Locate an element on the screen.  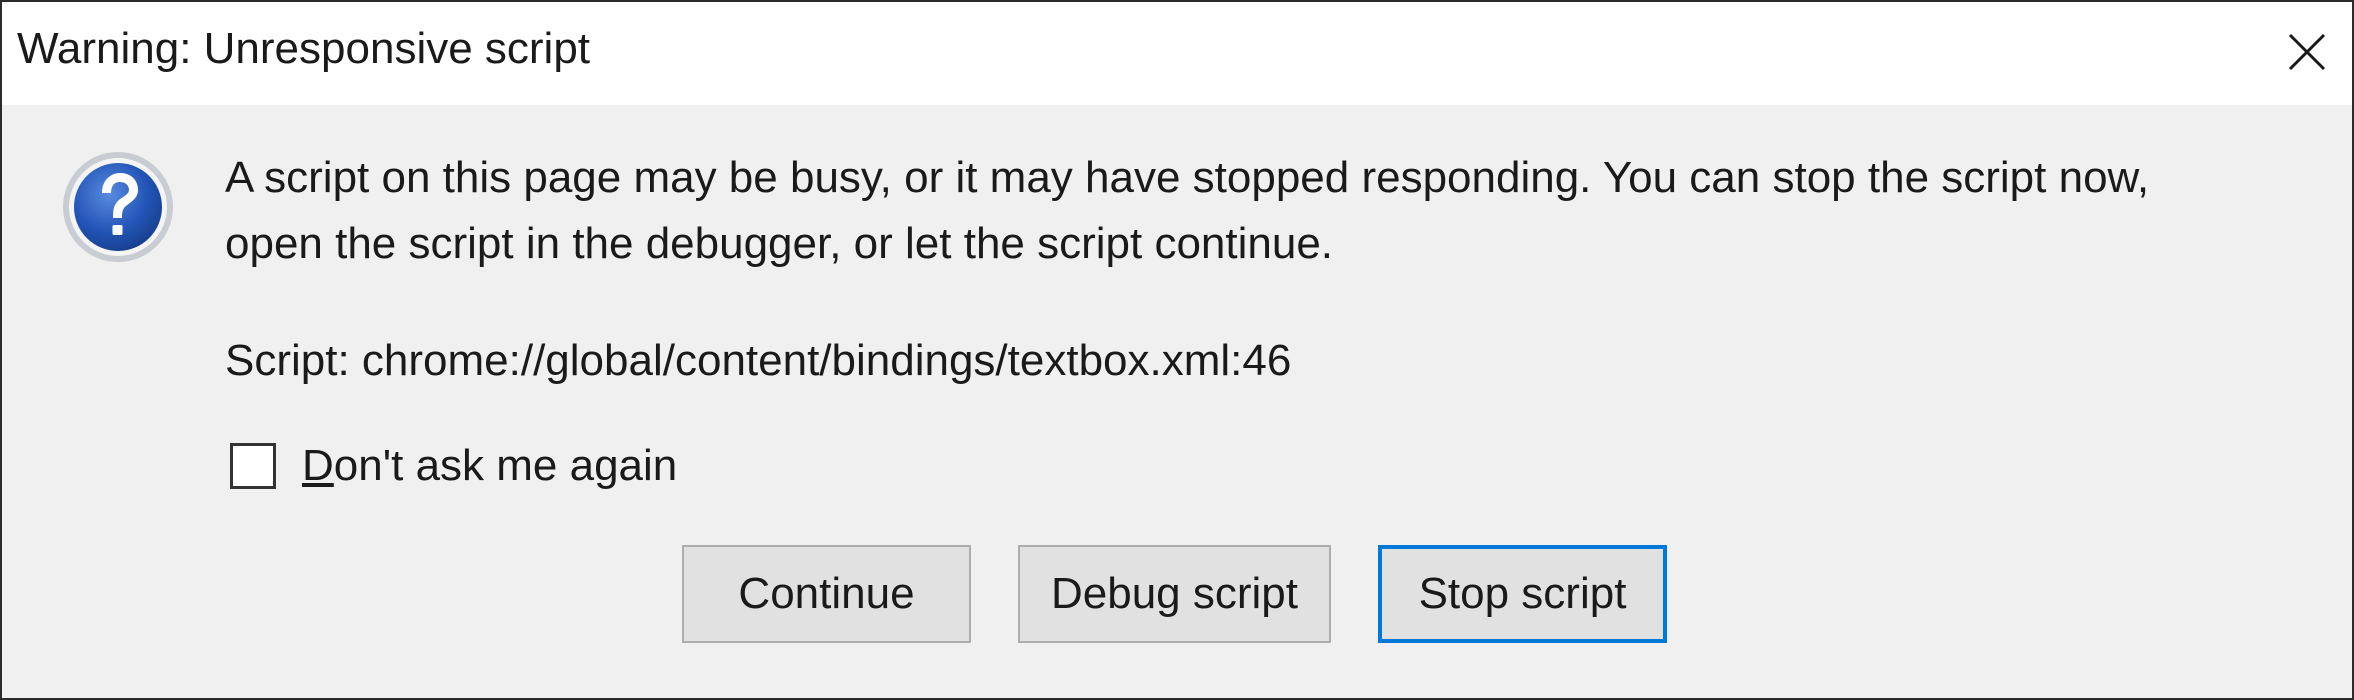
window-title: Warning: Unresponsive script is located at coordinates (304, 48).